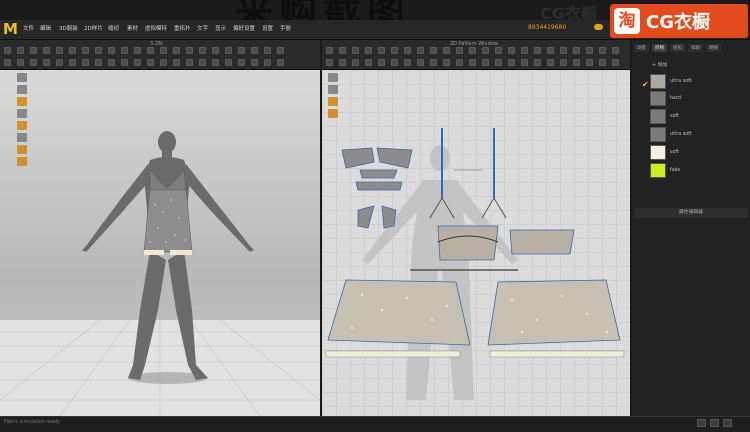 The image size is (750, 432). What do you see at coordinates (28, 28) in the screenshot?
I see `menu-file: 文件` at bounding box center [28, 28].